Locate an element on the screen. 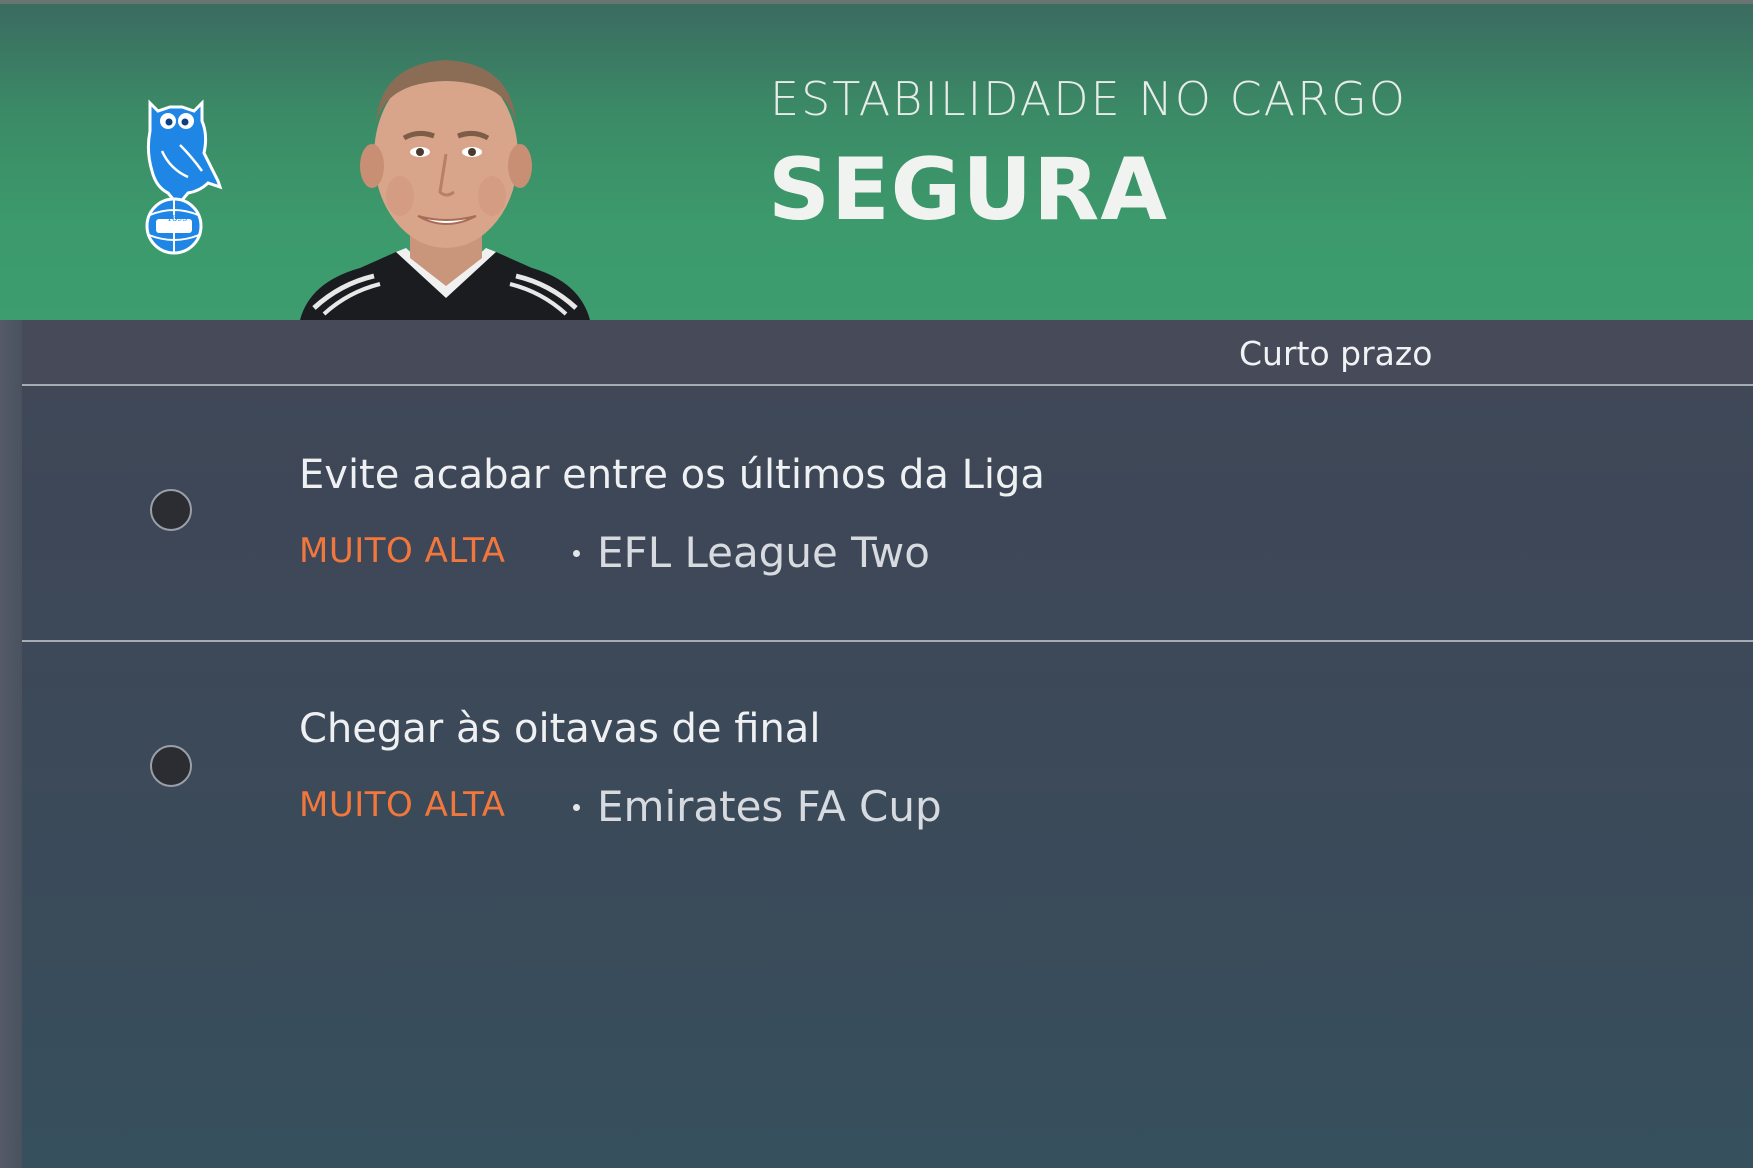 The image size is (1753, 1168). objective-competition: Emirates FA Cup is located at coordinates (769, 806).